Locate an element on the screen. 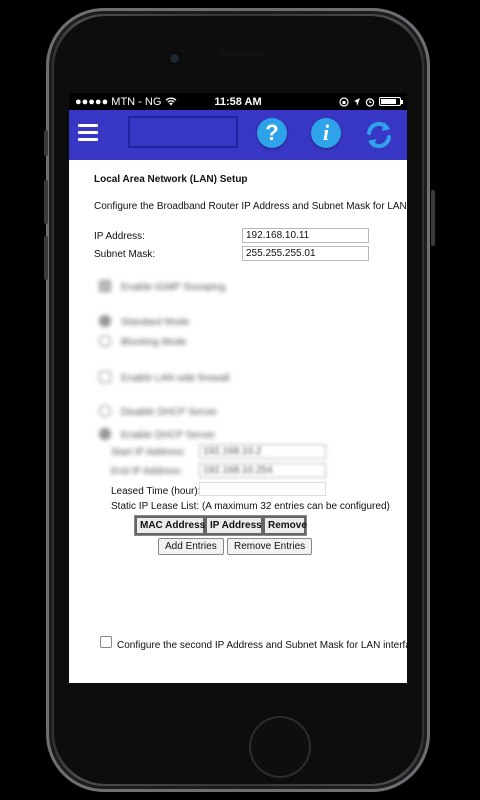 The width and height of the screenshot is (480, 800). location-icon is located at coordinates (357, 101).